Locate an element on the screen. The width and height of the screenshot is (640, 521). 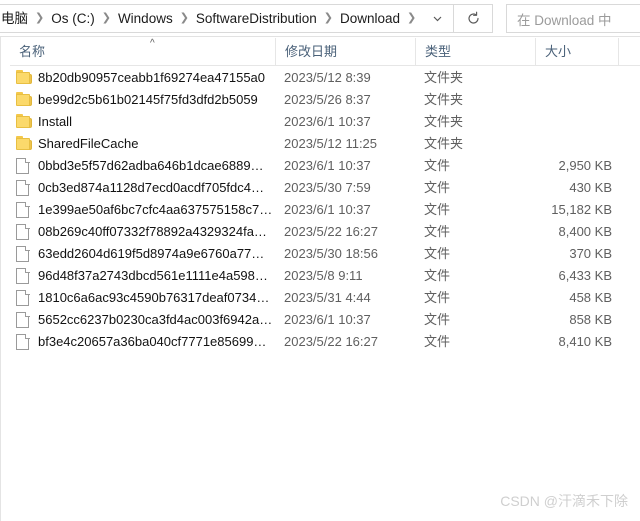
refresh-button is located at coordinates (472, 18).